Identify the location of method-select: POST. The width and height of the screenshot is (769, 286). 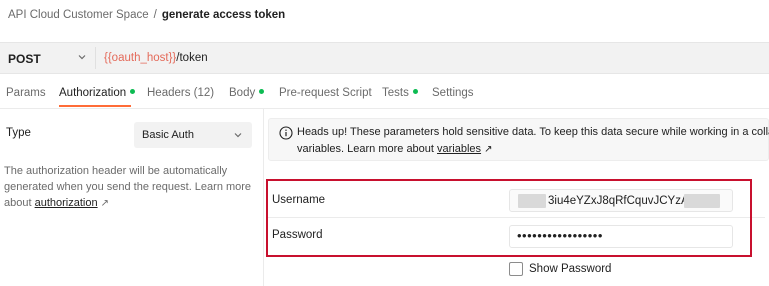
(24, 59).